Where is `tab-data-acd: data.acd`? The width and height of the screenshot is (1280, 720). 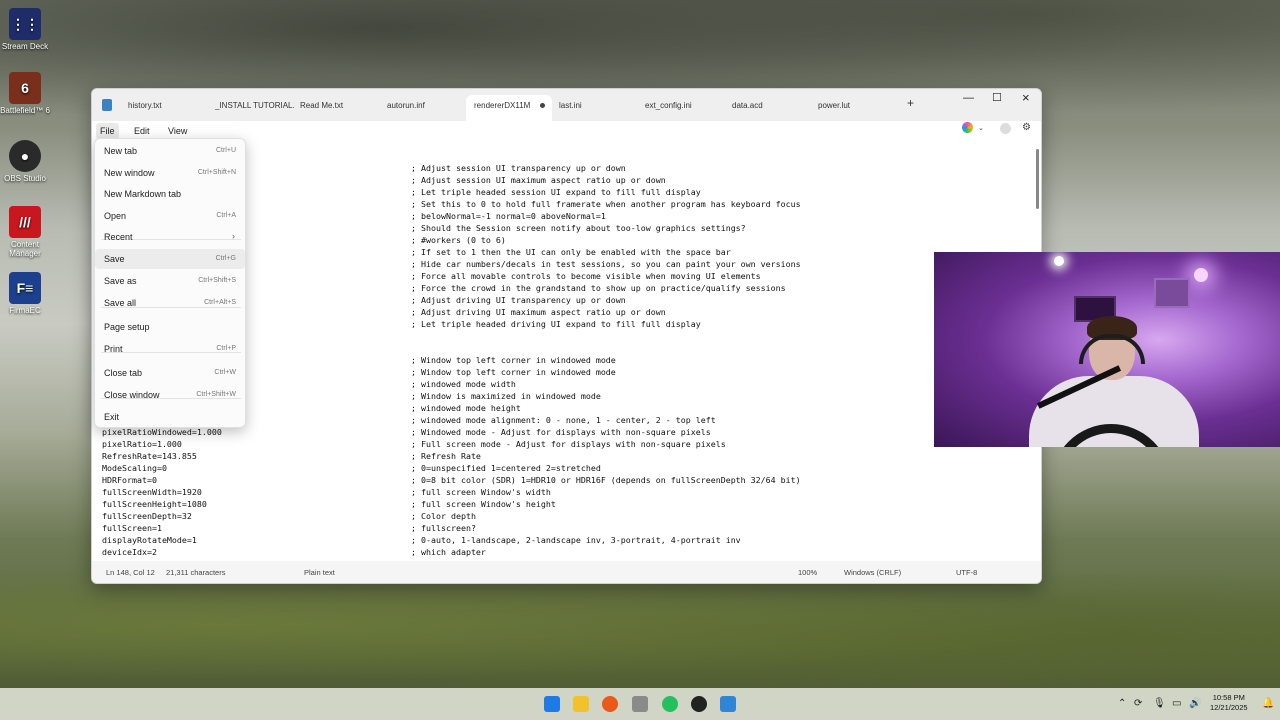 tab-data-acd: data.acd is located at coordinates (772, 108).